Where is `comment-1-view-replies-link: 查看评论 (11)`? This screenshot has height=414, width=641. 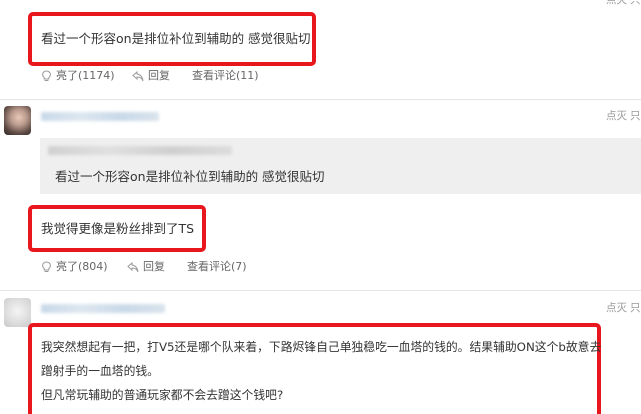 comment-1-view-replies-link: 查看评论 (11) is located at coordinates (225, 76).